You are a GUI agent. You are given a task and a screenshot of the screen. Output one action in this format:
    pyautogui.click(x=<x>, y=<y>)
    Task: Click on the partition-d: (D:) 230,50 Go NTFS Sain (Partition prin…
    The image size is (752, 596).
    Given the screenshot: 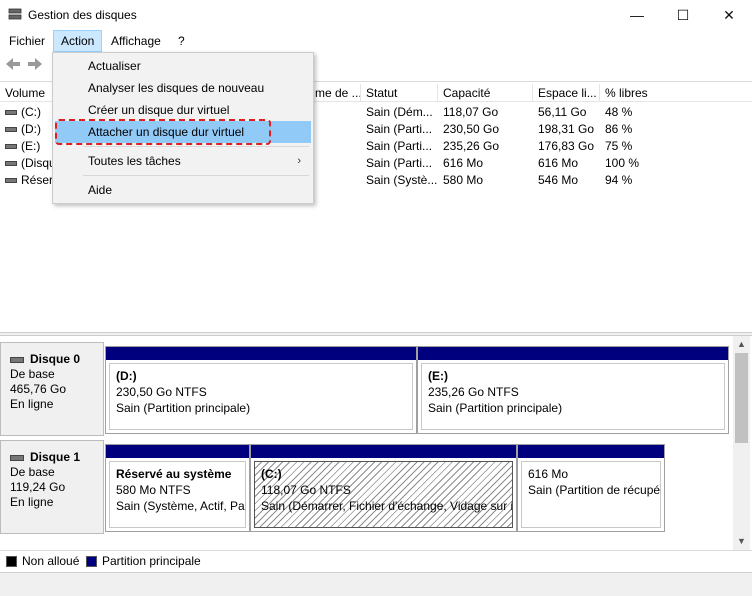 What is the action you would take?
    pyautogui.click(x=261, y=390)
    